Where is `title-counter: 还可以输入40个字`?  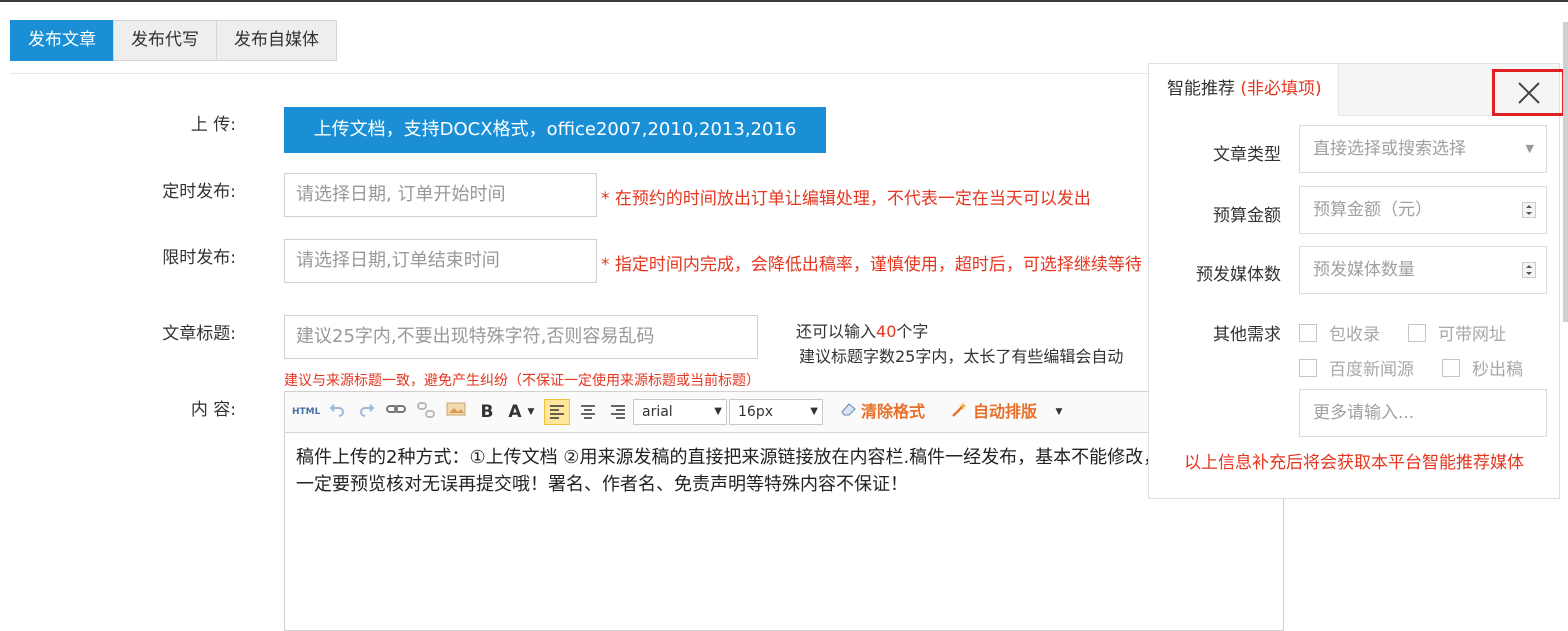 title-counter: 还可以输入40个字 is located at coordinates (862, 330).